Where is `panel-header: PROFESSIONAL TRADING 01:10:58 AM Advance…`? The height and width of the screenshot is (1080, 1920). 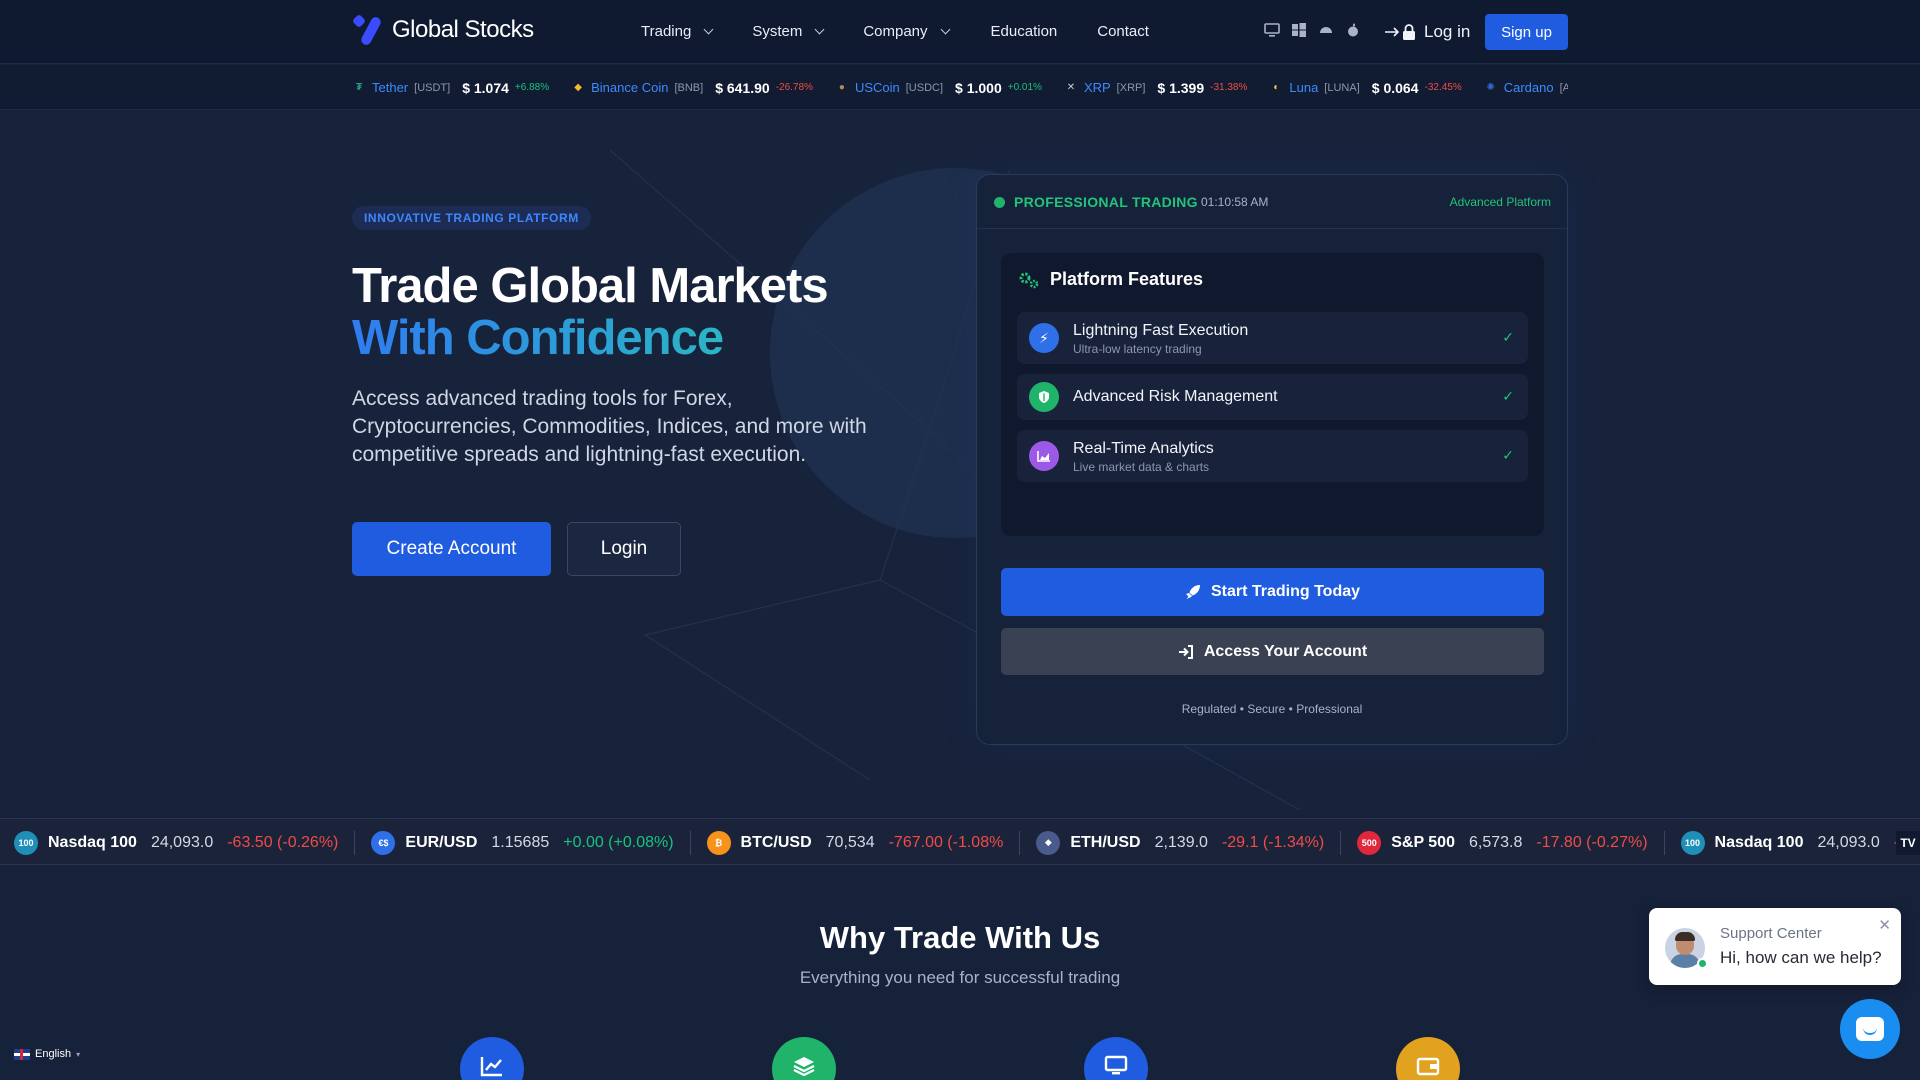 panel-header: PROFESSIONAL TRADING 01:10:58 AM Advance… is located at coordinates (1272, 202).